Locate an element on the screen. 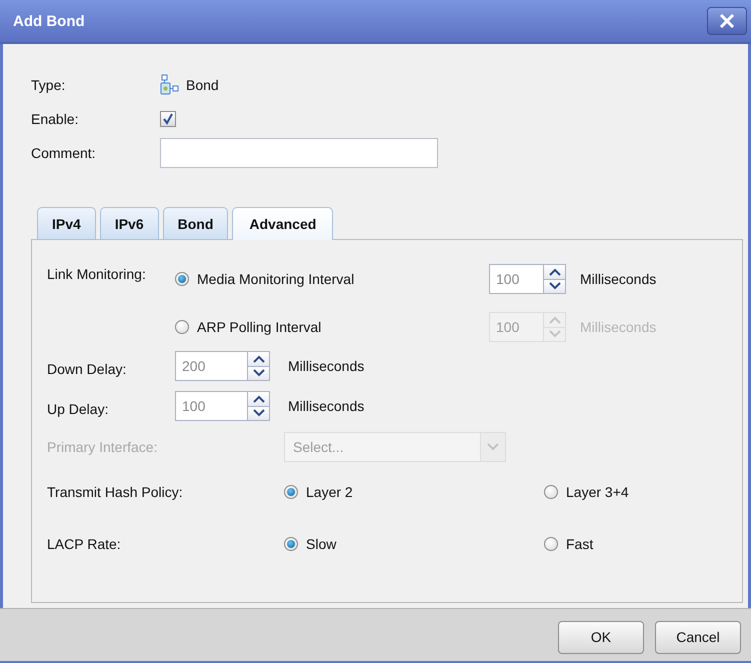 This screenshot has width=751, height=663. dialog-button: OK is located at coordinates (601, 637).